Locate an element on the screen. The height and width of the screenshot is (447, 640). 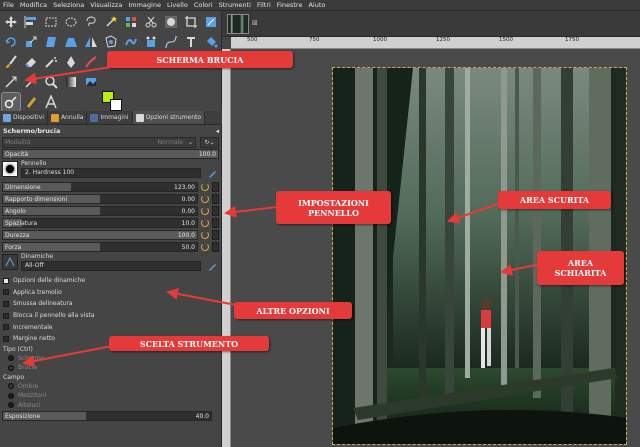
menu-strumenti: Strumenti is located at coordinates (235, 5).